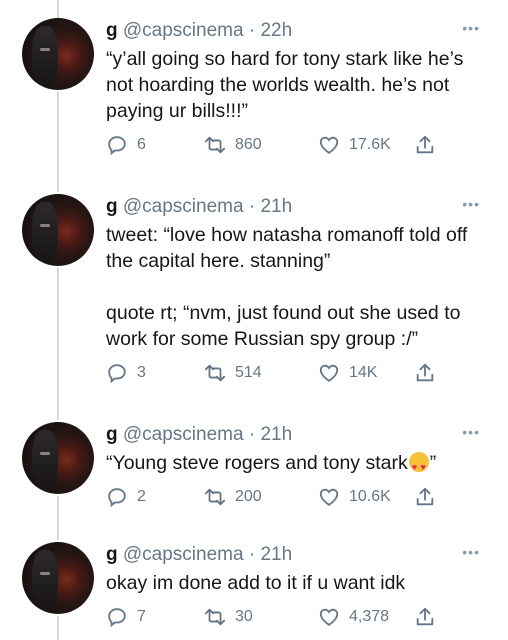 Image resolution: width=508 pixels, height=640 pixels. I want to click on tweet-text: okay im done add to it if u want idk, so click(256, 583).